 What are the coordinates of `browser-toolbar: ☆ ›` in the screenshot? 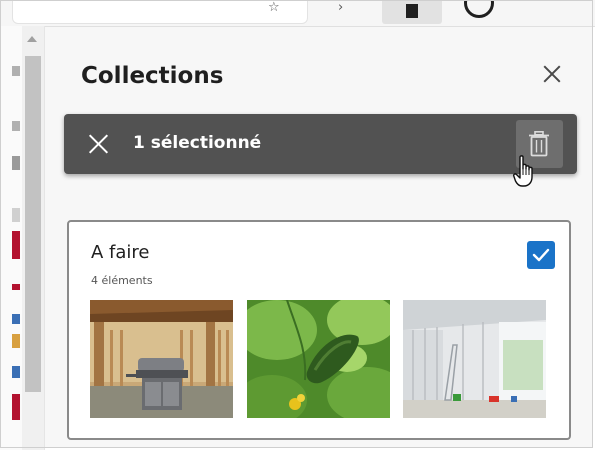 It's located at (297, 13).